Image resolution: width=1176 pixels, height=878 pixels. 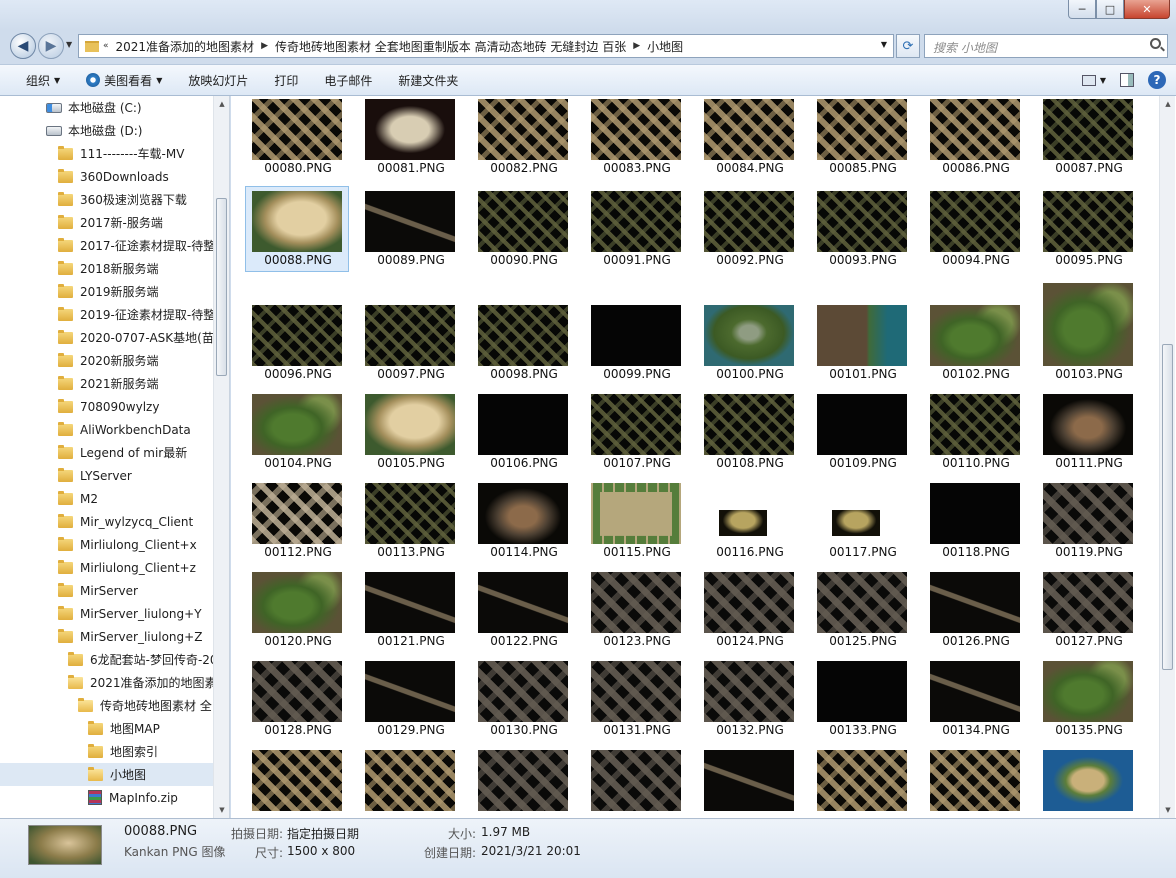 What do you see at coordinates (107, 199) in the screenshot?
I see `nav-tree-item: 360极速浏览器下载` at bounding box center [107, 199].